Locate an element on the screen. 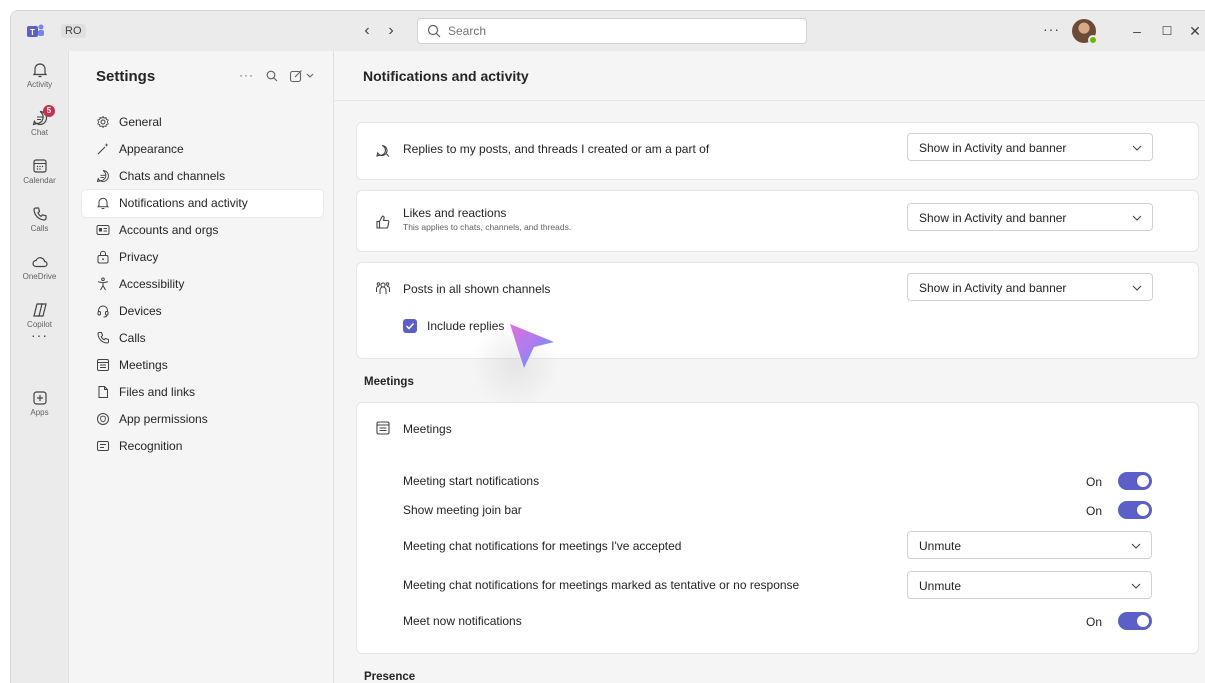 The height and width of the screenshot is (683, 1205). more-options-button: ··· is located at coordinates (1051, 29).